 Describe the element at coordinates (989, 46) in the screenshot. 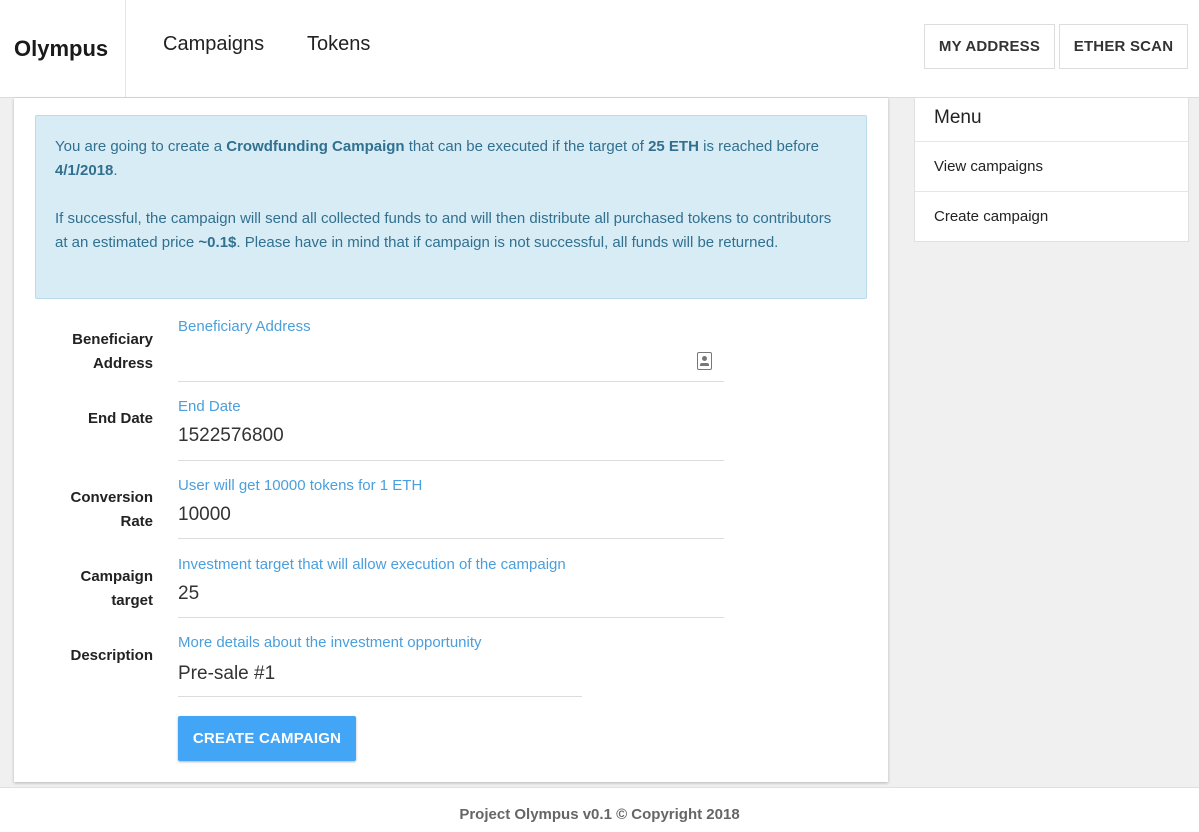

I see `my-address-button: MY ADDRESS` at that location.